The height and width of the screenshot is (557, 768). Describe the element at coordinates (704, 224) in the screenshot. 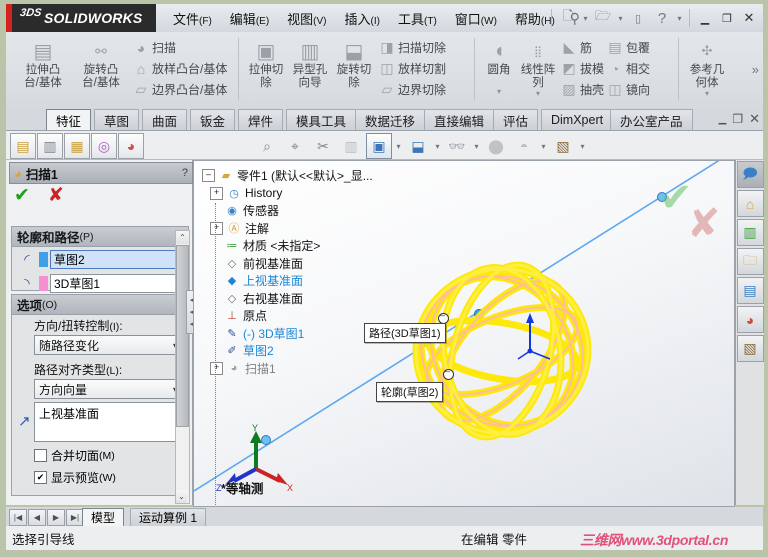

I see `graphics-cancel-button: ✘` at that location.